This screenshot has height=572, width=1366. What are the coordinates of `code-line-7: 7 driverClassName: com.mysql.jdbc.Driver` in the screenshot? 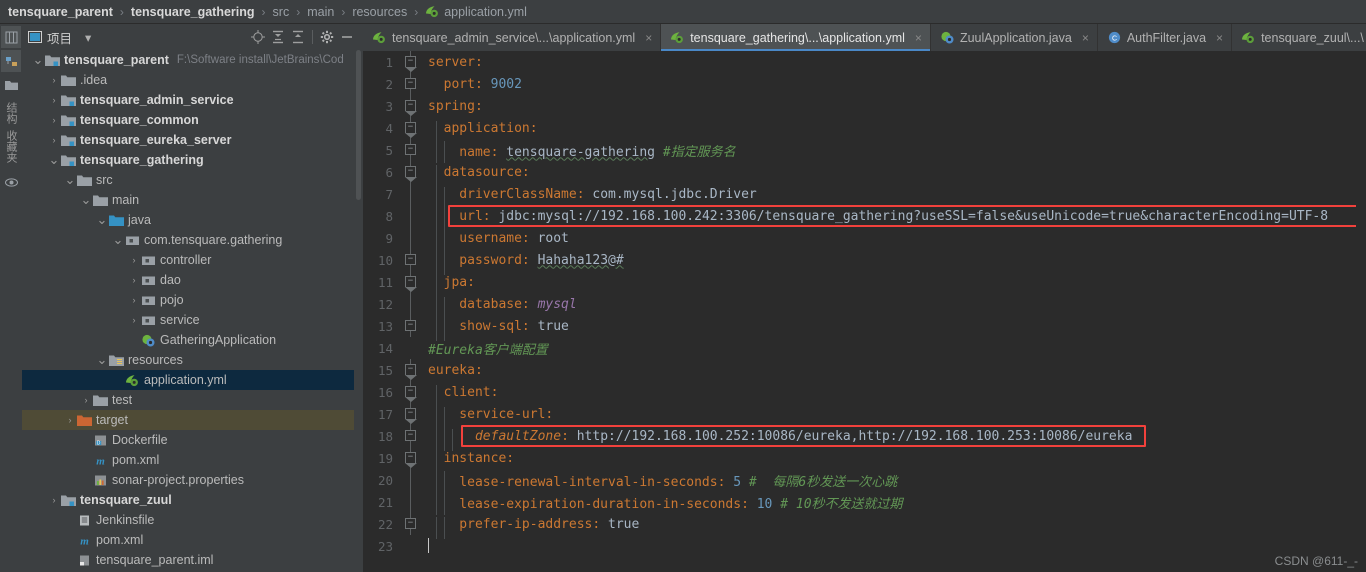 It's located at (864, 196).